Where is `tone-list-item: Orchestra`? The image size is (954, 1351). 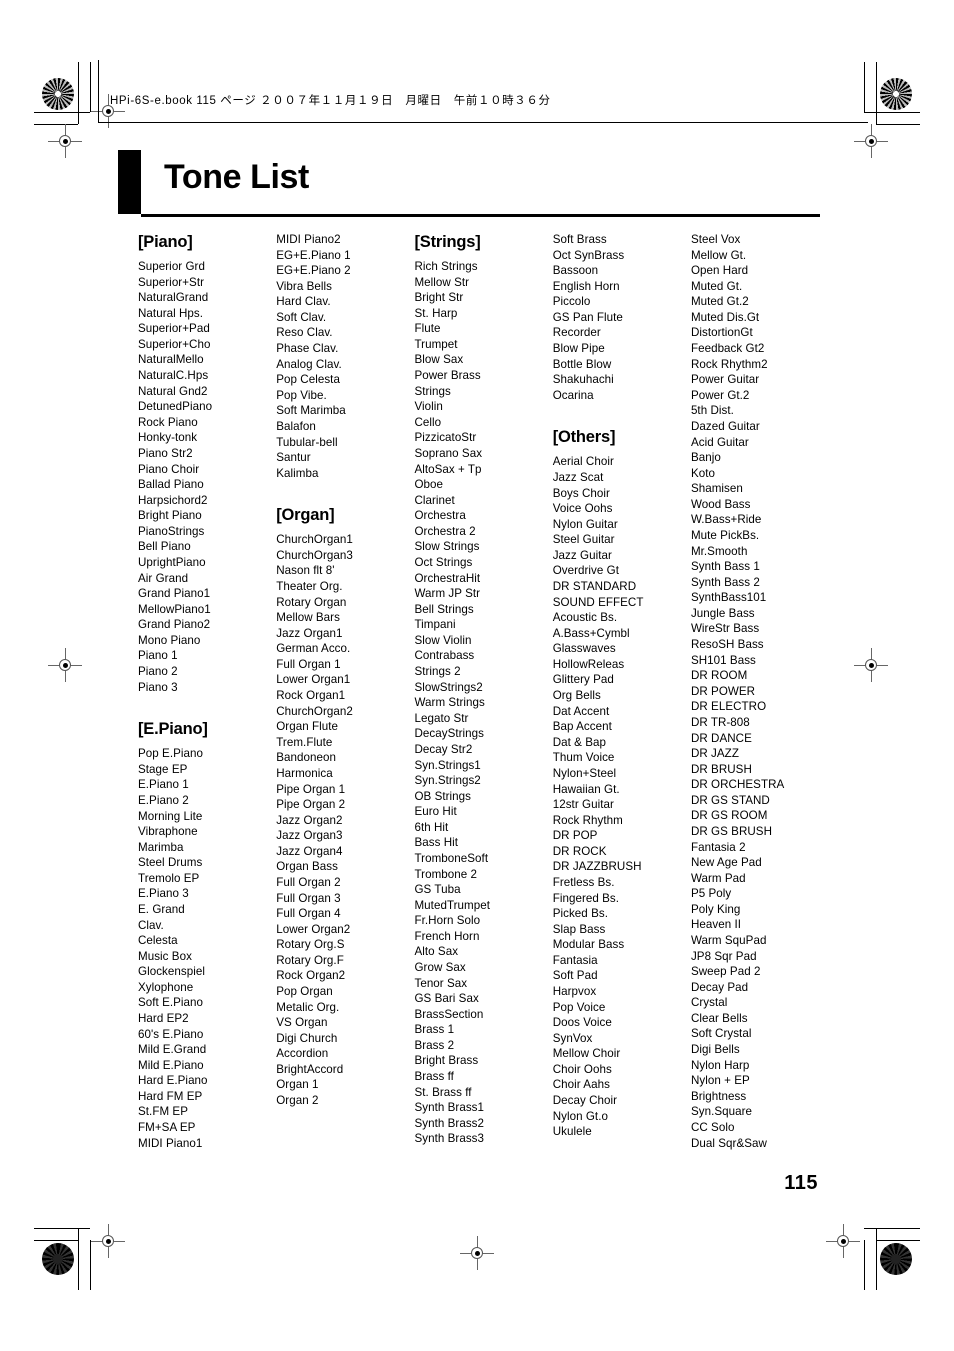 tone-list-item: Orchestra is located at coordinates (440, 516).